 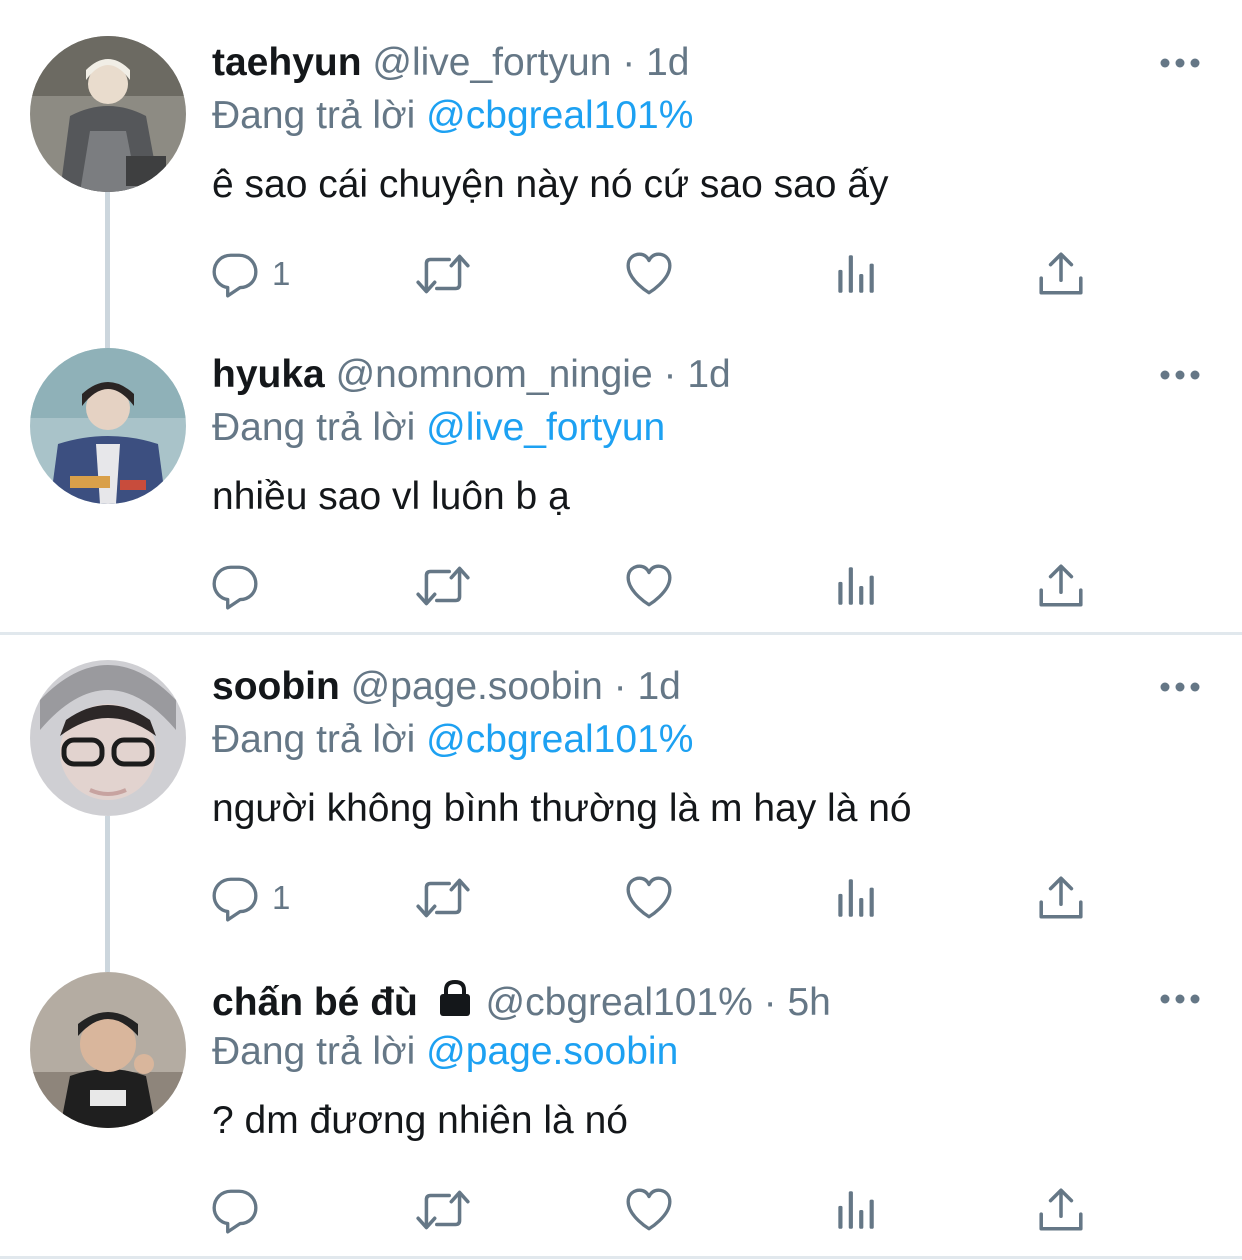 I want to click on display-name: soobin, so click(x=276, y=686).